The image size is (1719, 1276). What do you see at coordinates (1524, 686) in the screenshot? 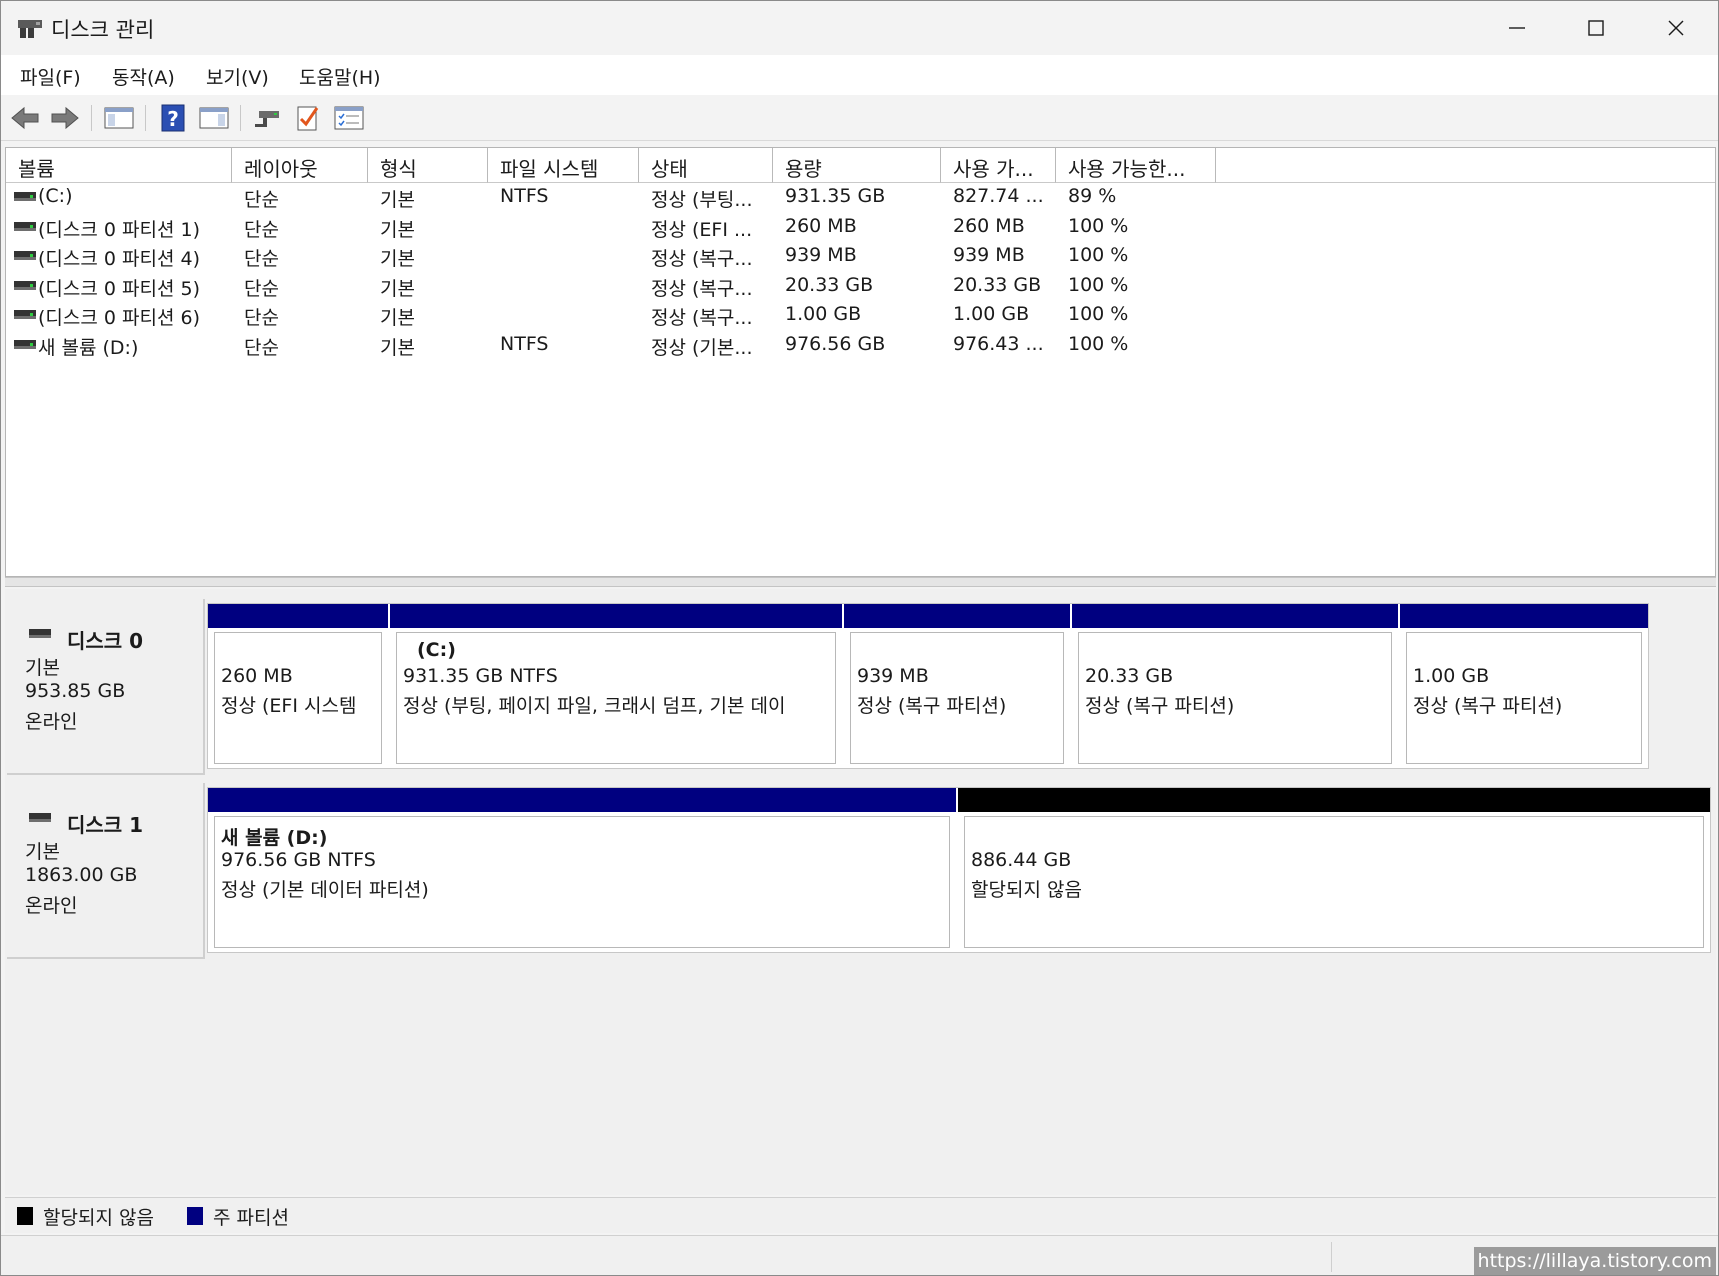
I see `partition: 1.00 GB 정상 (복구 파티션)` at bounding box center [1524, 686].